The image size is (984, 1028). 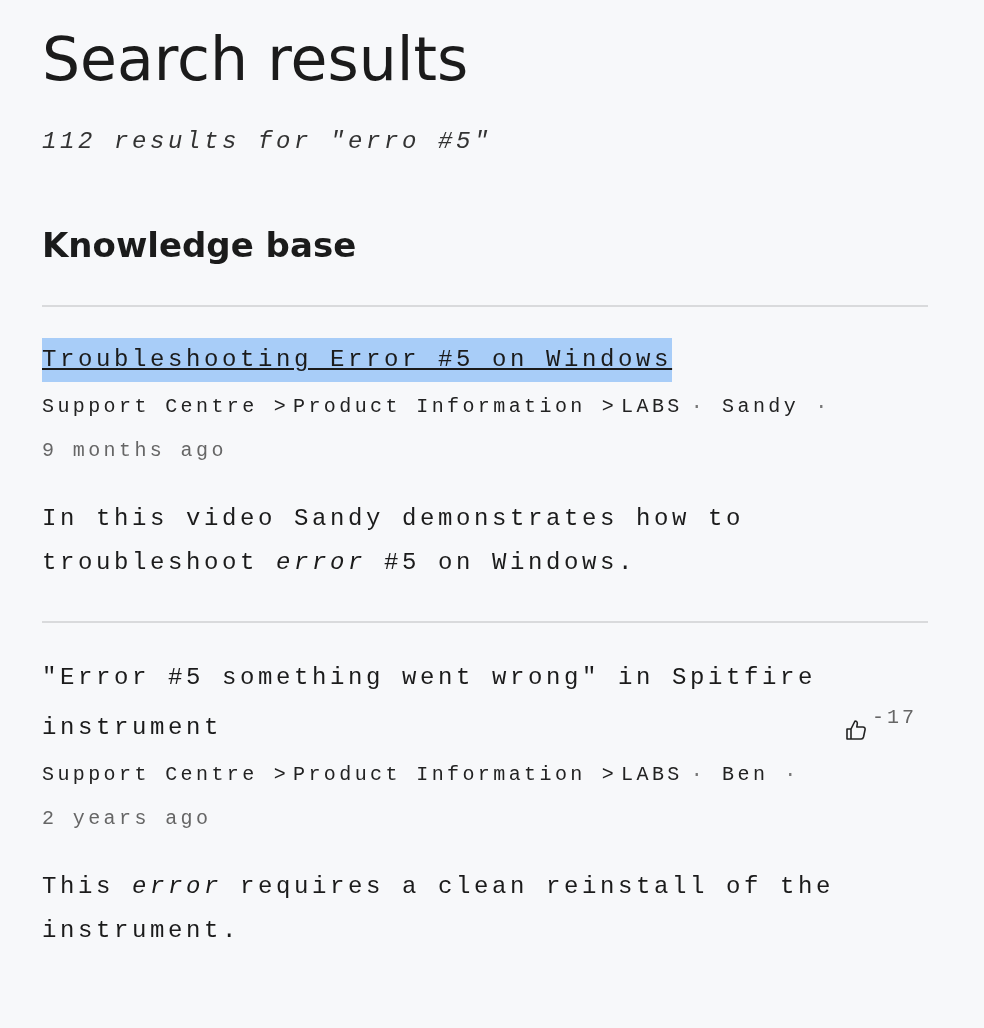 I want to click on result-link: Troubleshooting Error #5 on Windows, so click(x=357, y=360).